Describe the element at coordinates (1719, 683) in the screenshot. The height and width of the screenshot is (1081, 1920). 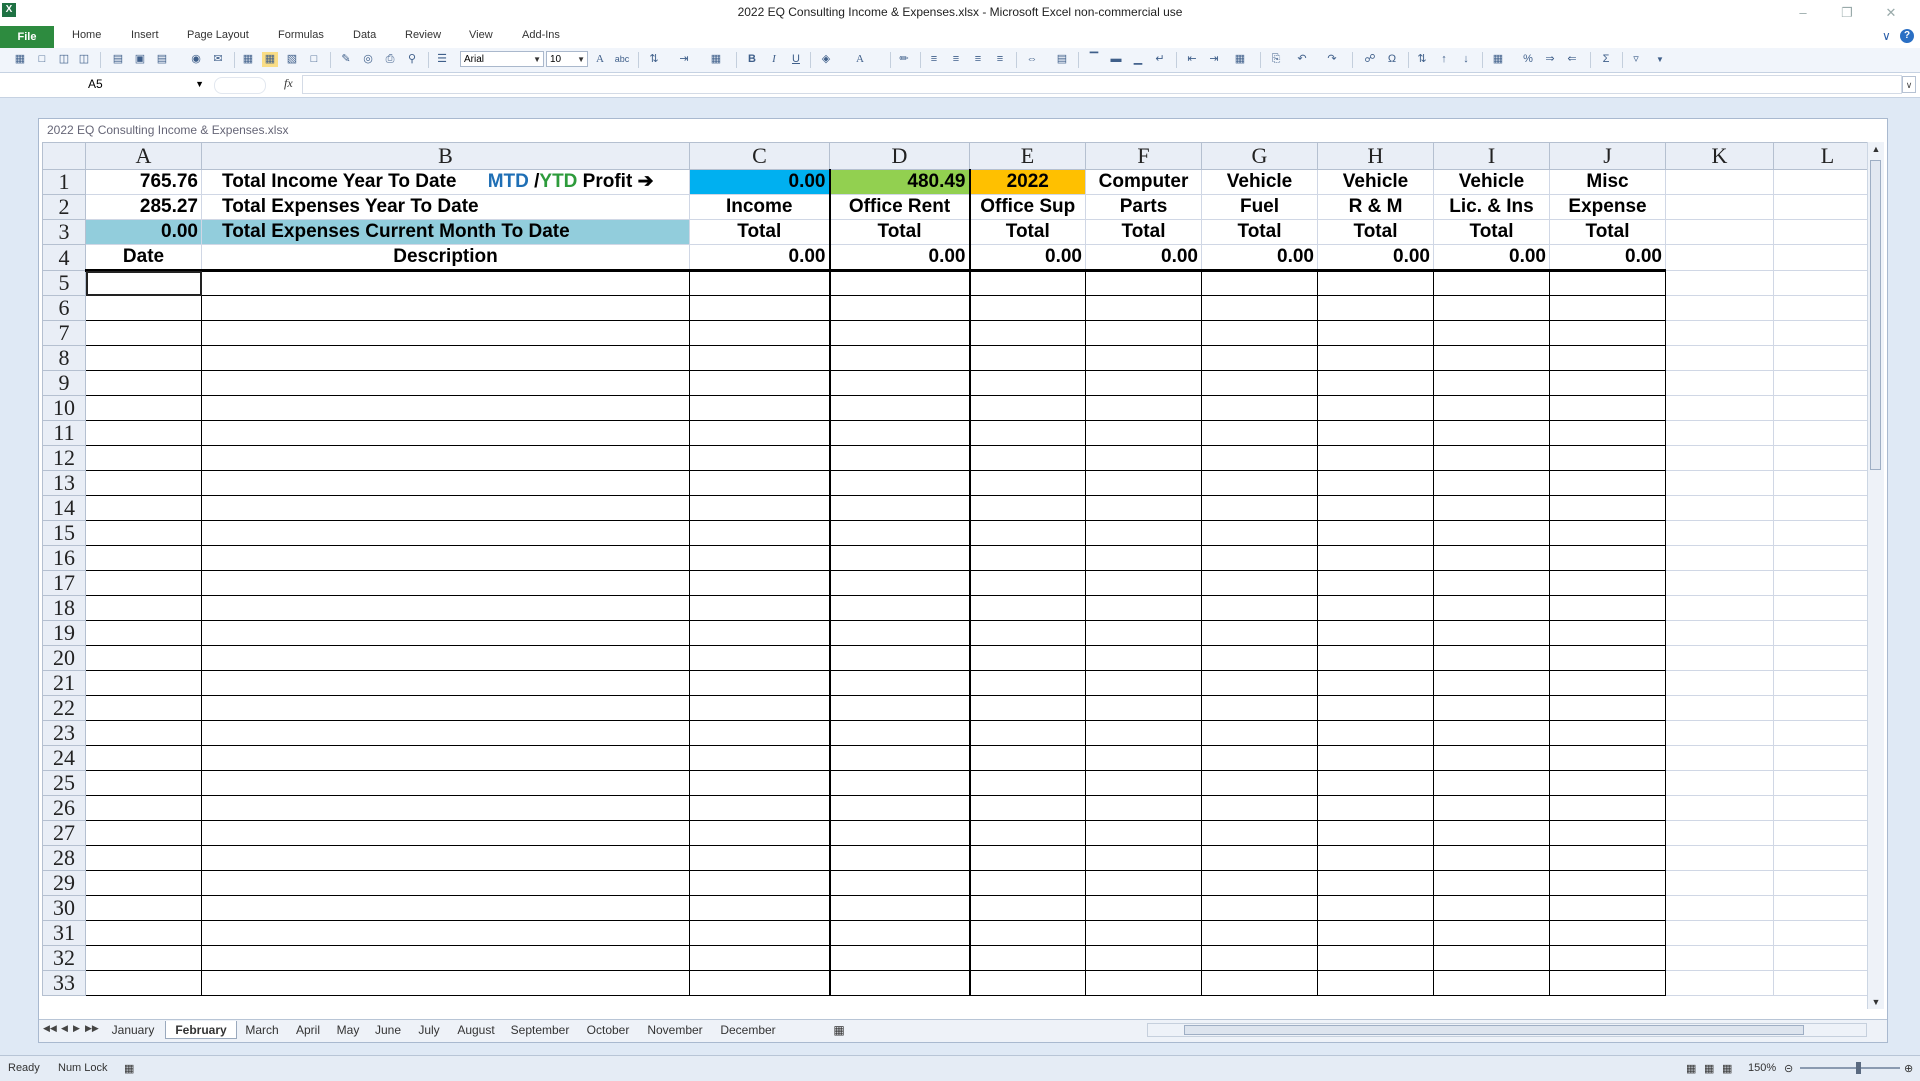
I see `cell-k21` at that location.